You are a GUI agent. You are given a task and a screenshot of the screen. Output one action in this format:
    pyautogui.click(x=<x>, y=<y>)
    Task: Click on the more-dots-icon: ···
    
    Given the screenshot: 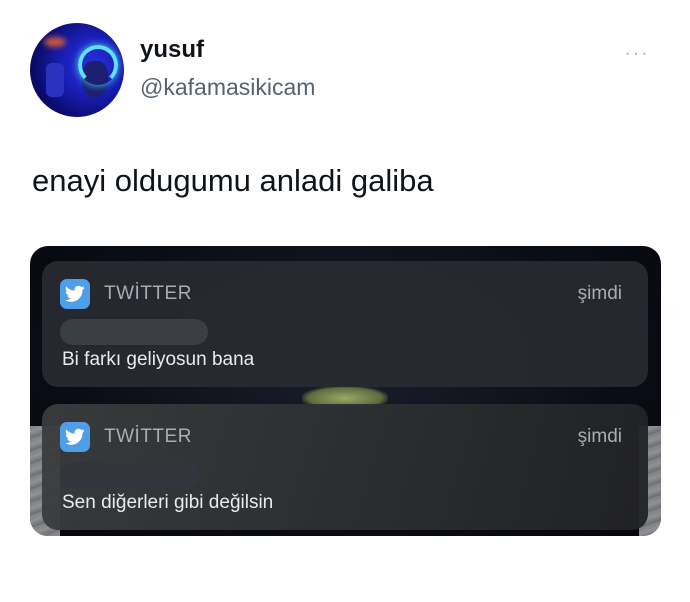 What is the action you would take?
    pyautogui.click(x=636, y=53)
    